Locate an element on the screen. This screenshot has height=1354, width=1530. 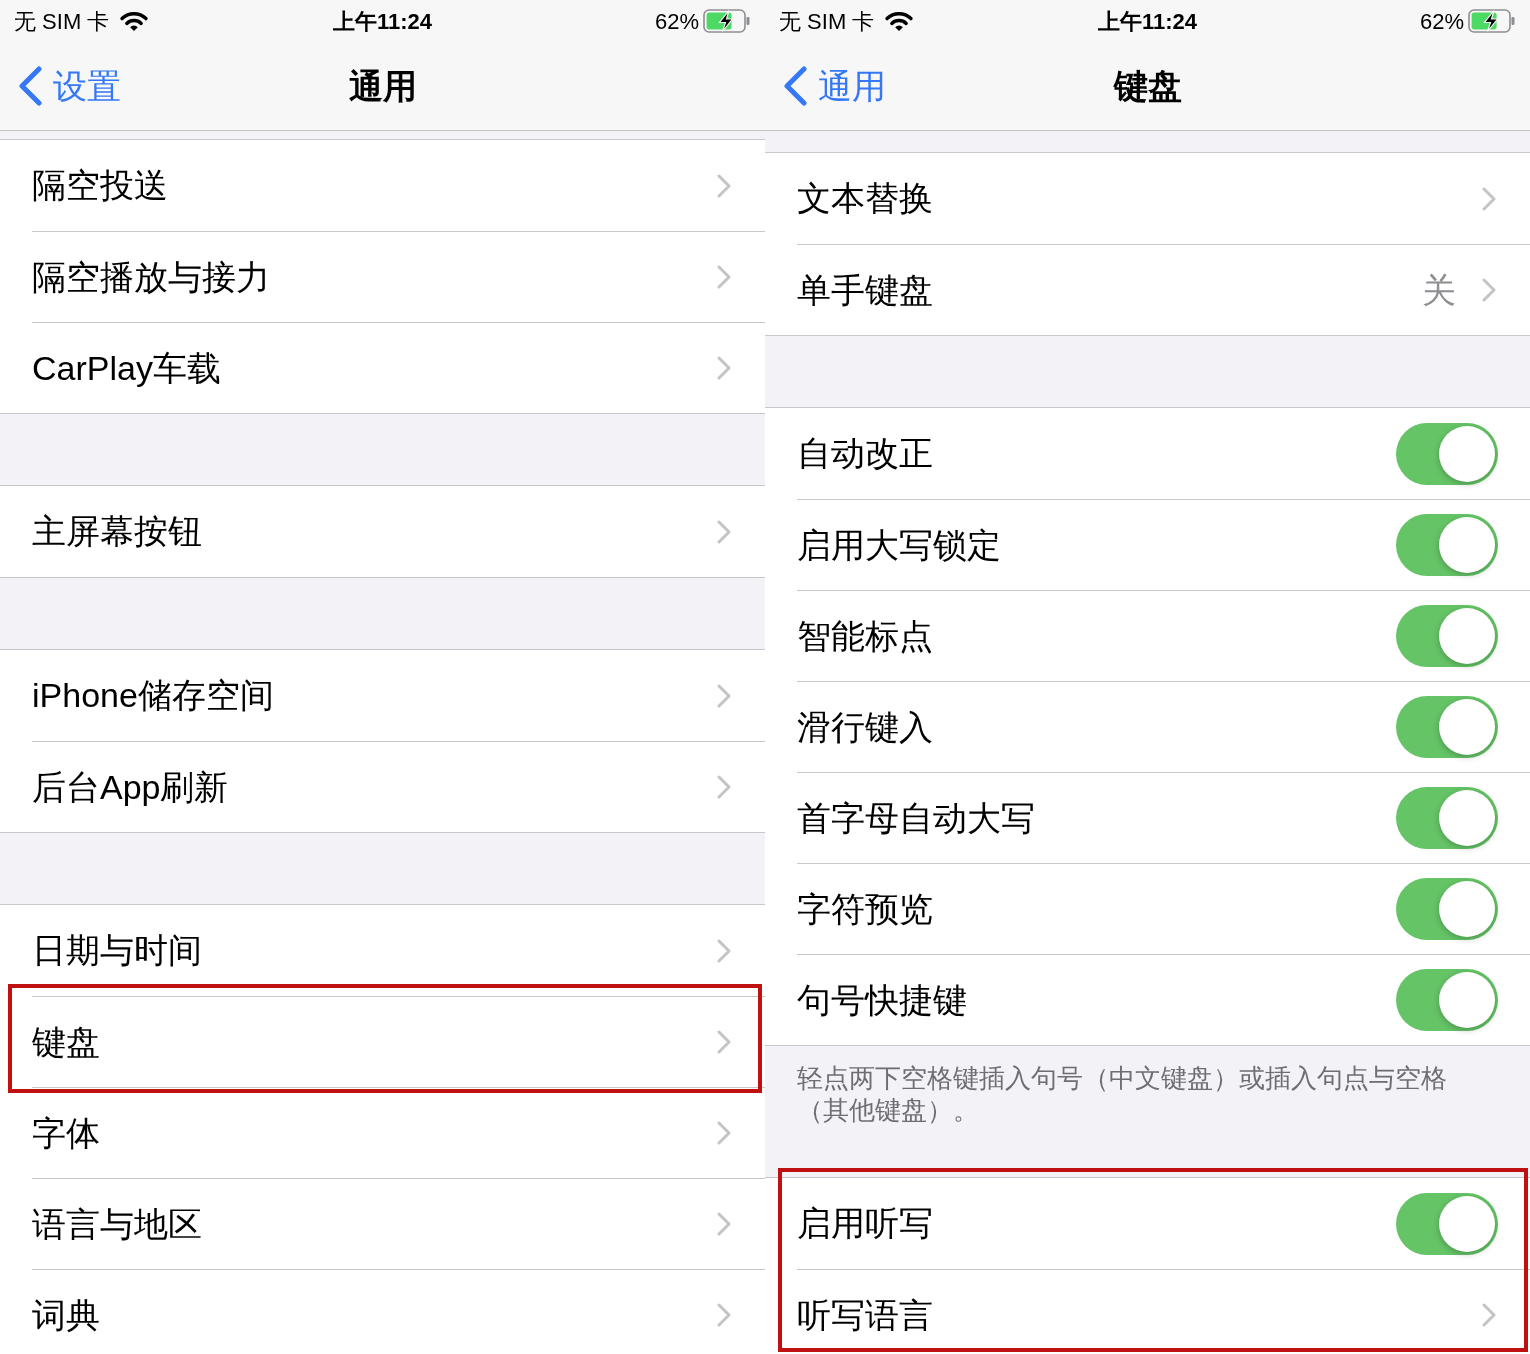
row-label: 句号快捷键 is located at coordinates (882, 1000).